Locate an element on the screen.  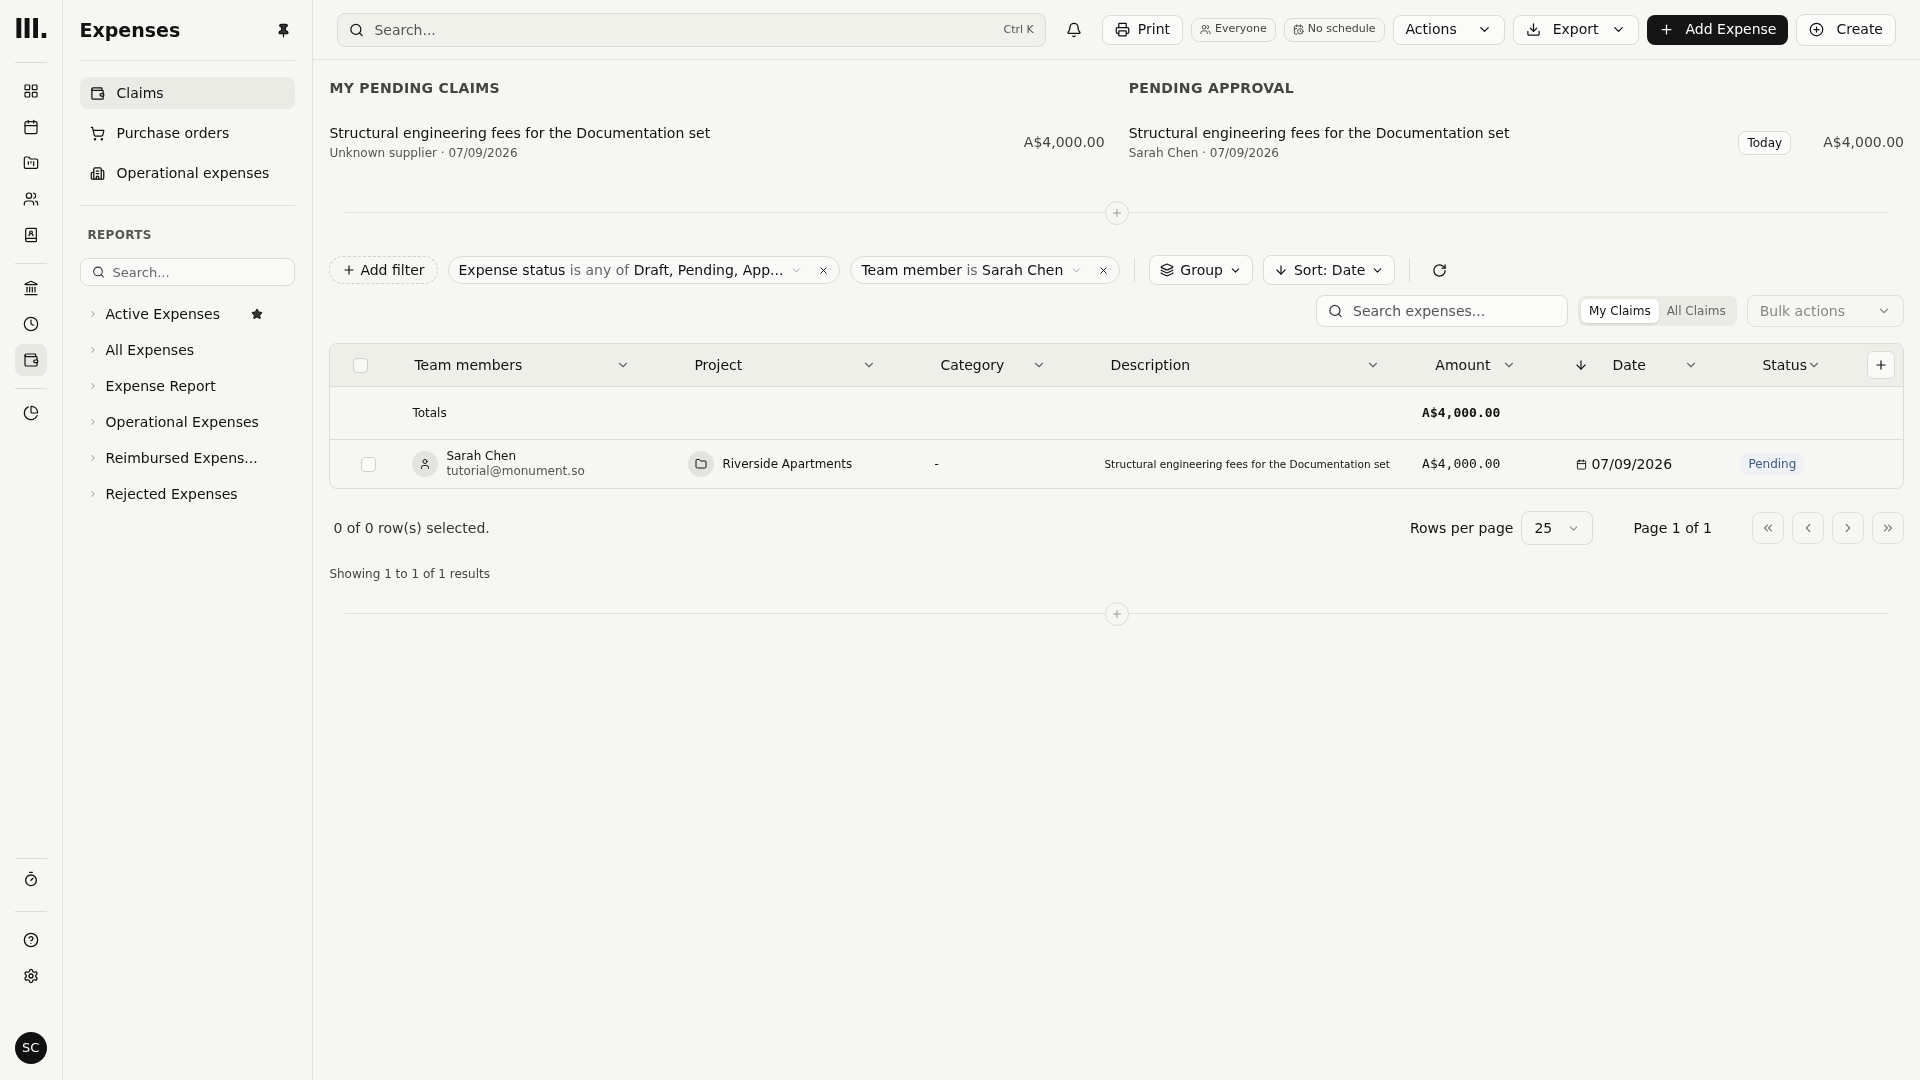
selection-count: 0 of 0 row(s) selected. is located at coordinates (411, 528).